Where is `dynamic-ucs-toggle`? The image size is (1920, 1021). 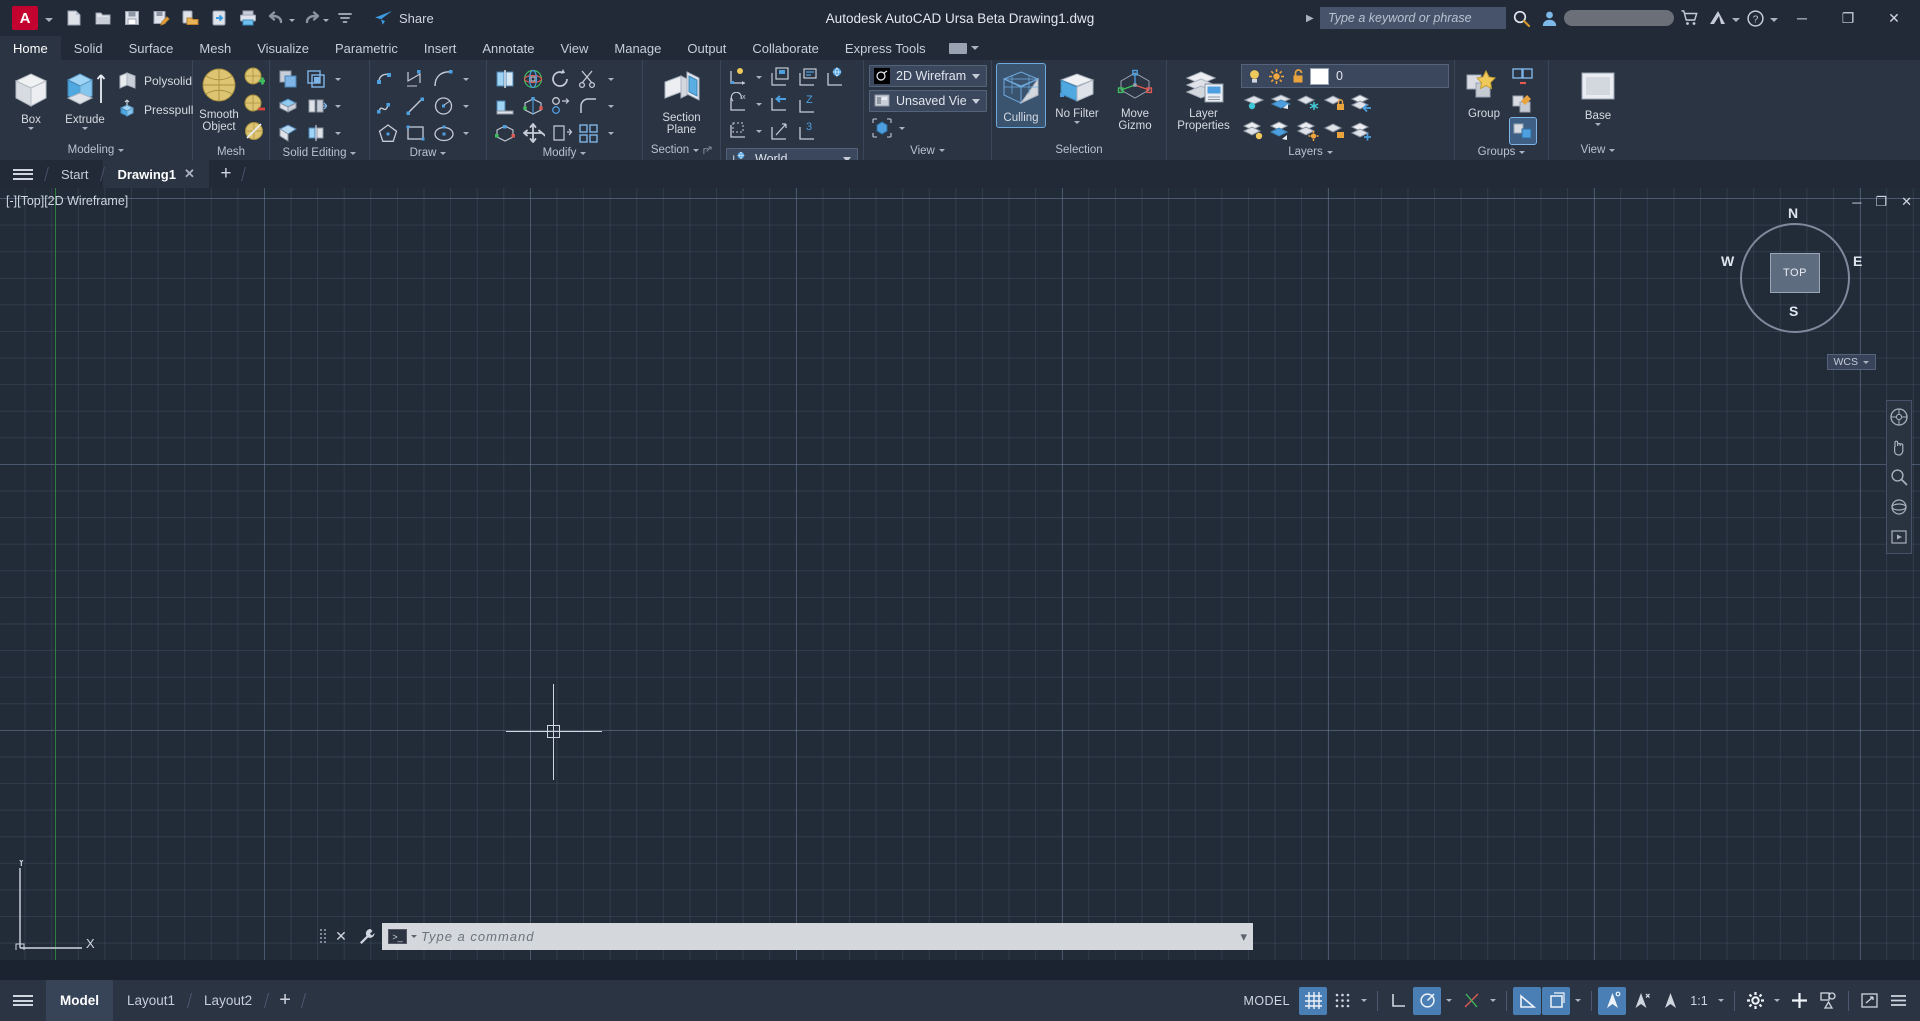
dynamic-ucs-toggle is located at coordinates (1556, 1000).